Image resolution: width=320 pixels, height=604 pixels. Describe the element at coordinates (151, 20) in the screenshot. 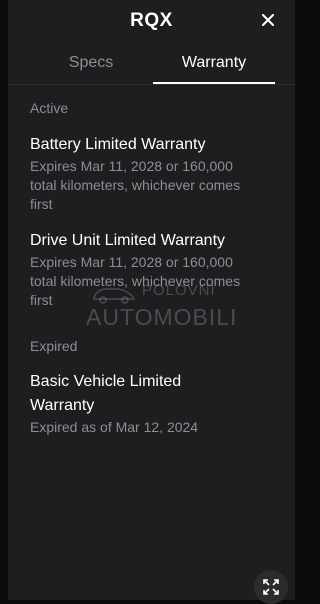

I see `page-title: RQX` at that location.